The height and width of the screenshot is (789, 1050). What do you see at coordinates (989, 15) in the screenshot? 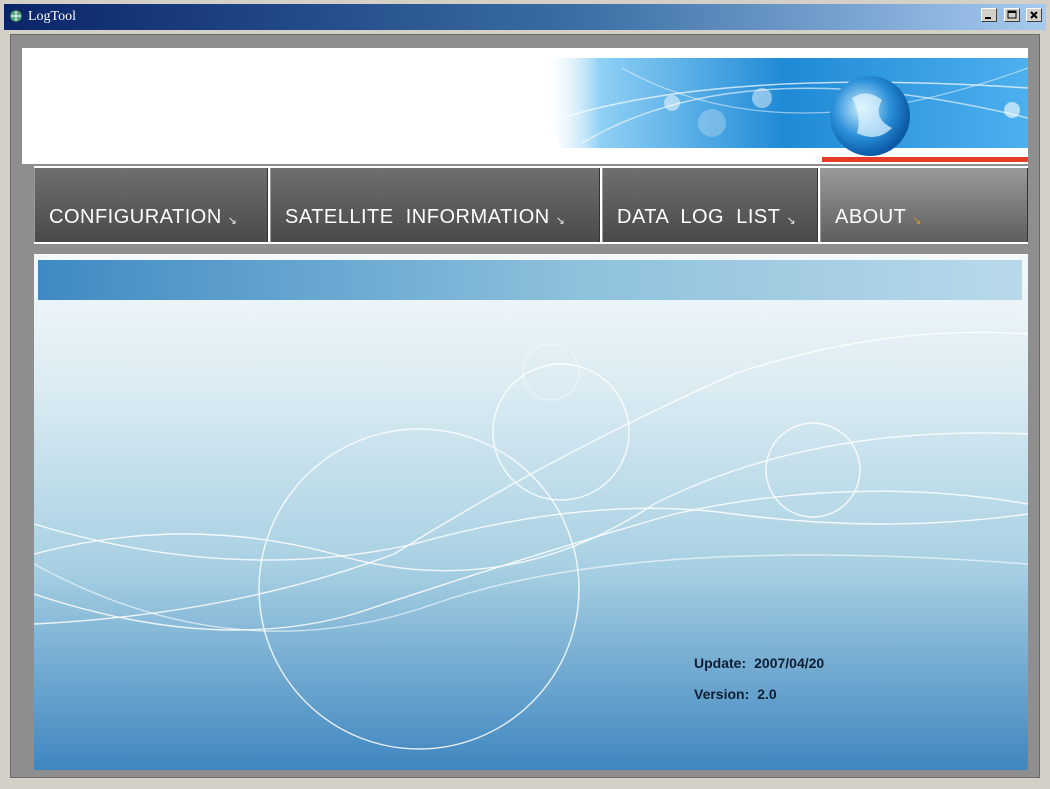
I see `minimize-button` at bounding box center [989, 15].